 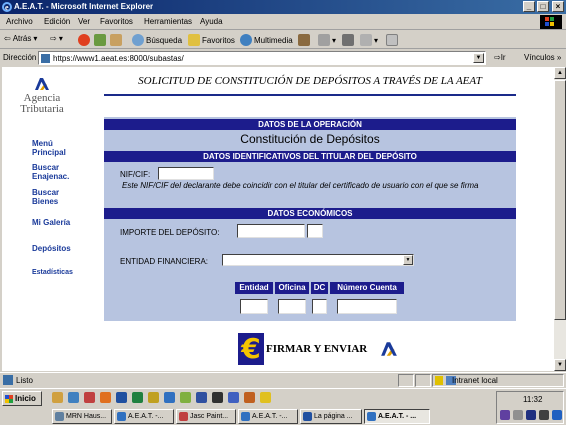 I want to click on clock: 11:32, so click(x=532, y=399).